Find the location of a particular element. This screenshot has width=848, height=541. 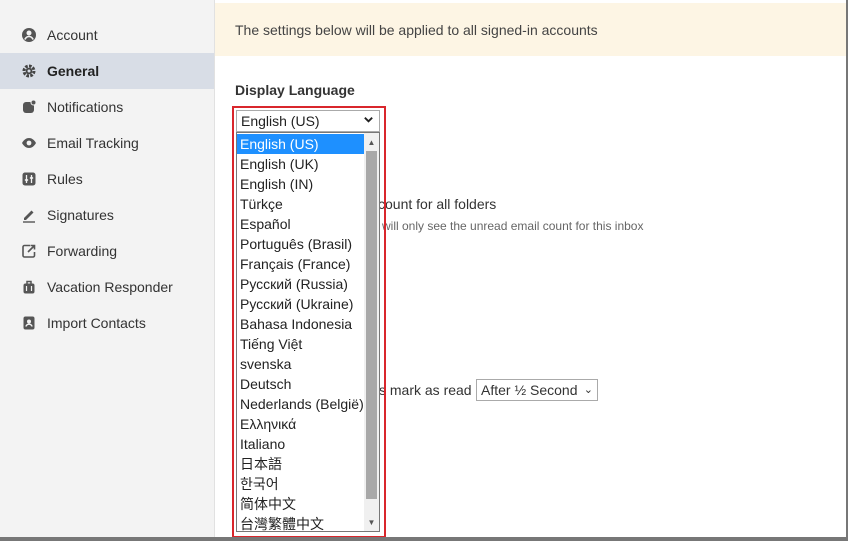

sidebar-item-label: Import Contacts is located at coordinates (96, 323).